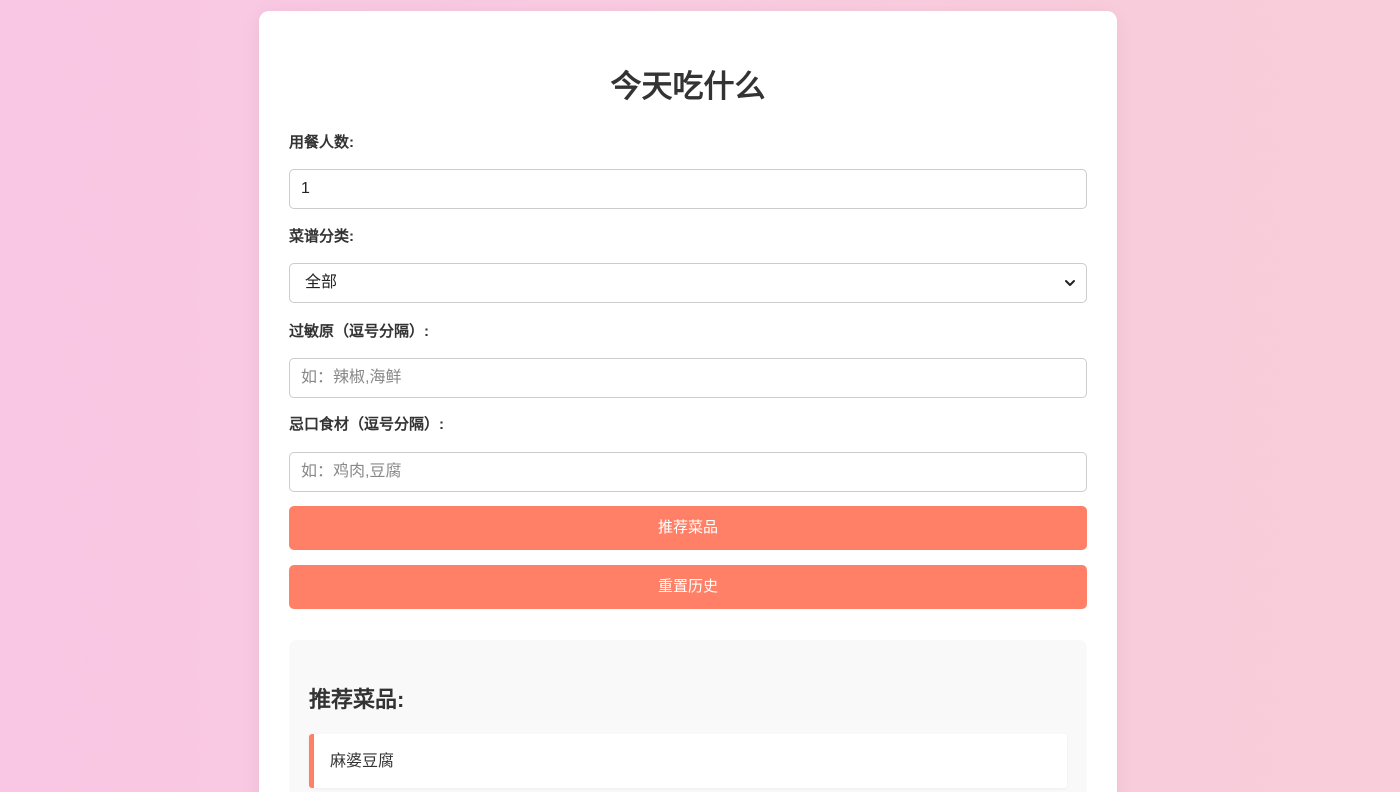  Describe the element at coordinates (688, 283) in the screenshot. I see `category-select: 全部` at that location.